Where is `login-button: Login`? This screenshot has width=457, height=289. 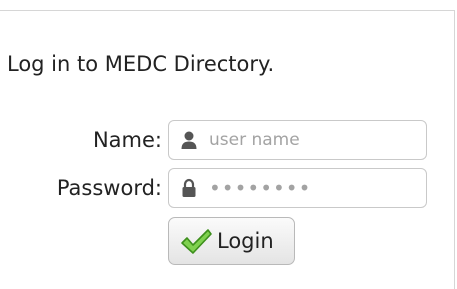
login-button: Login is located at coordinates (231, 241).